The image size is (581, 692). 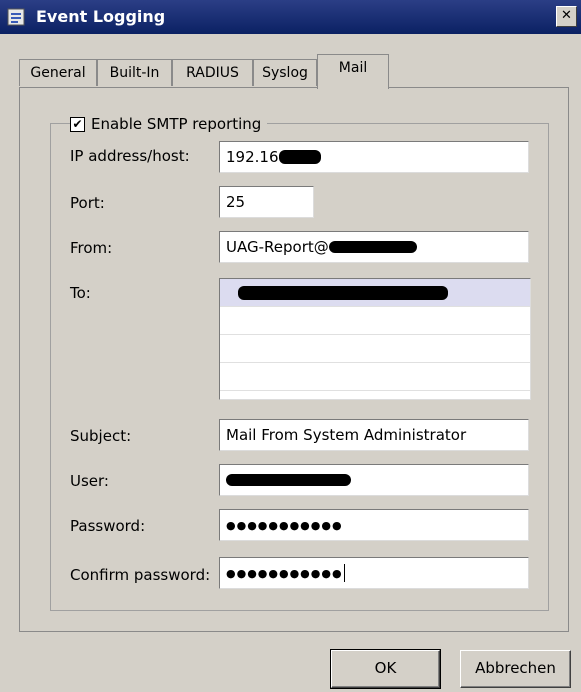 I want to click on password-field: ●●●●●●●●●●●, so click(x=374, y=525).